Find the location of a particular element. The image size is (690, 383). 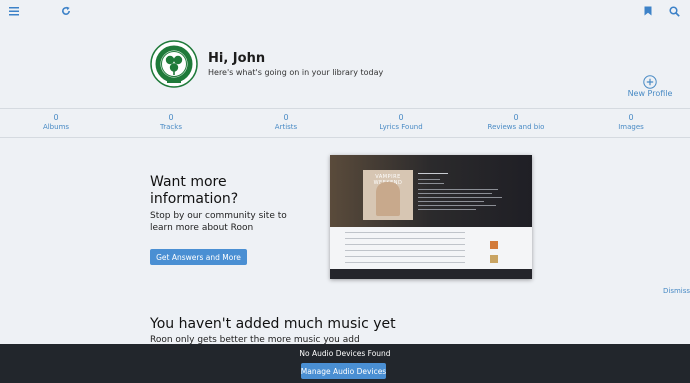

roon-app-preview-image: VAMPIRE WEEKEND is located at coordinates (431, 217).